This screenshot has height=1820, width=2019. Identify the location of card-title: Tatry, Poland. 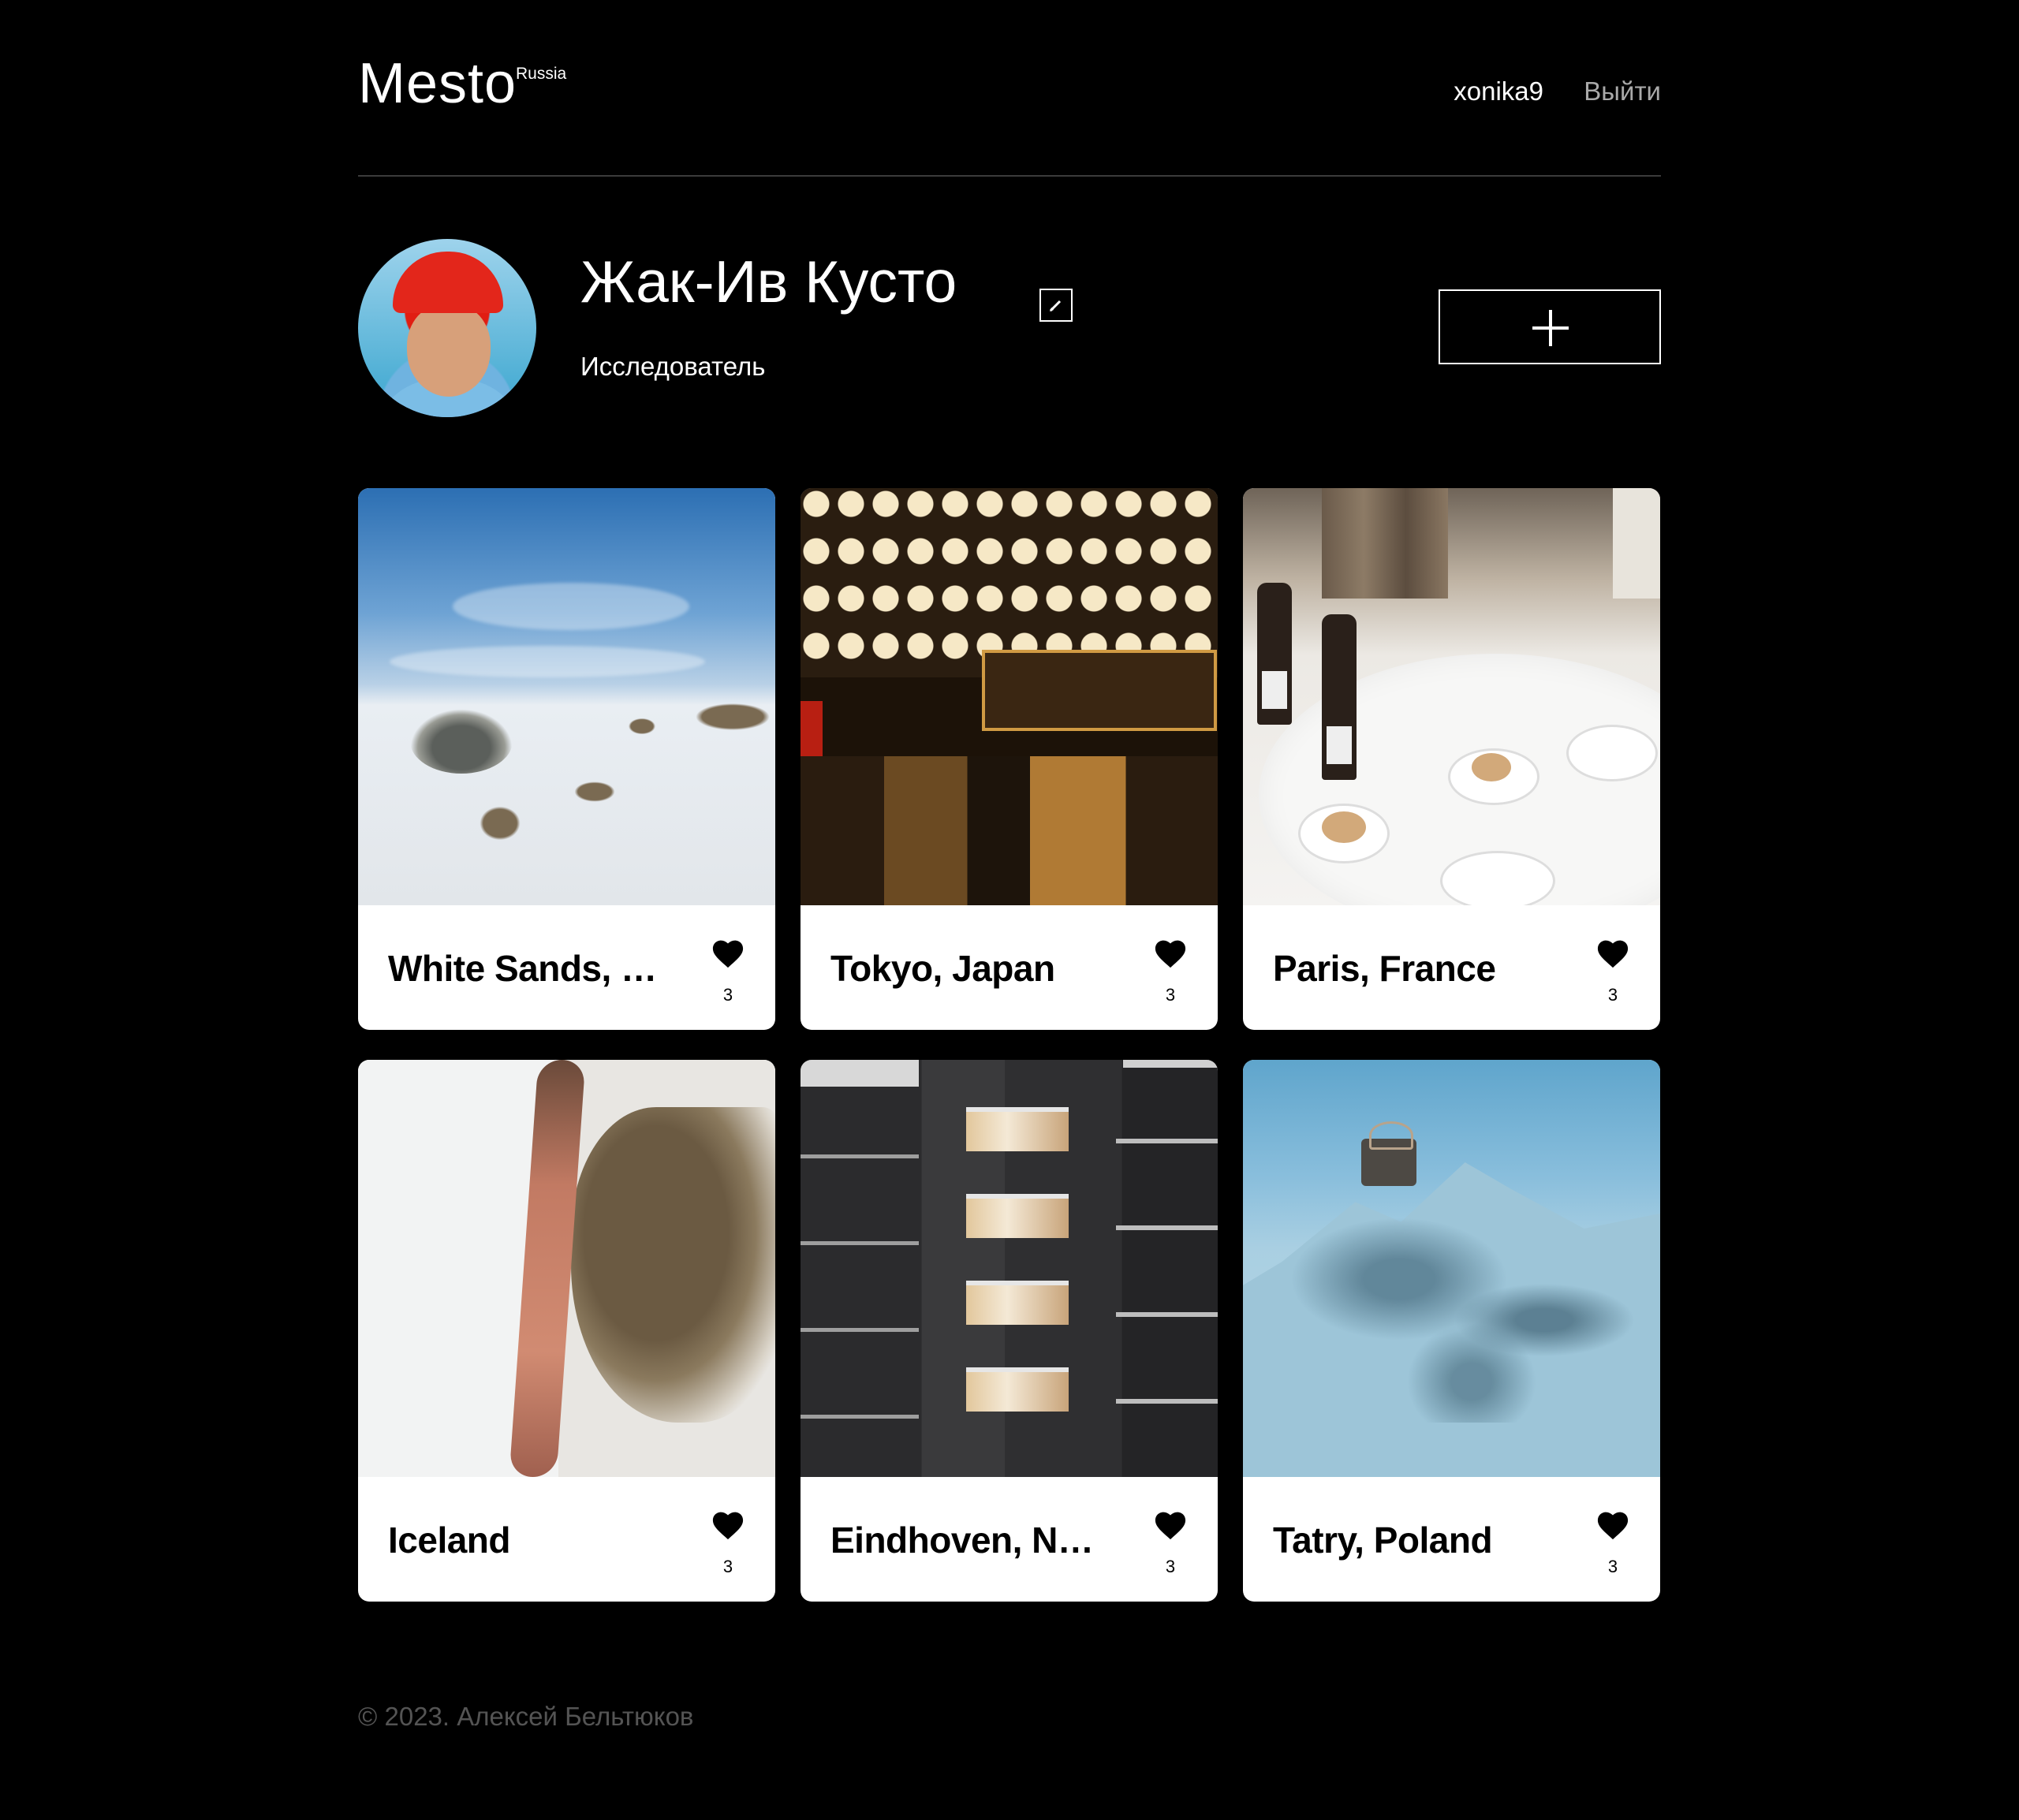
(1383, 1540).